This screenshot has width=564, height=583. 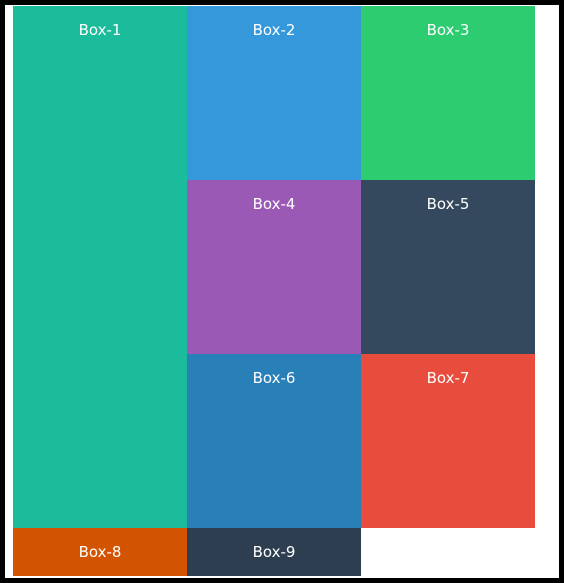 What do you see at coordinates (274, 378) in the screenshot?
I see `box-6-label: Box-6` at bounding box center [274, 378].